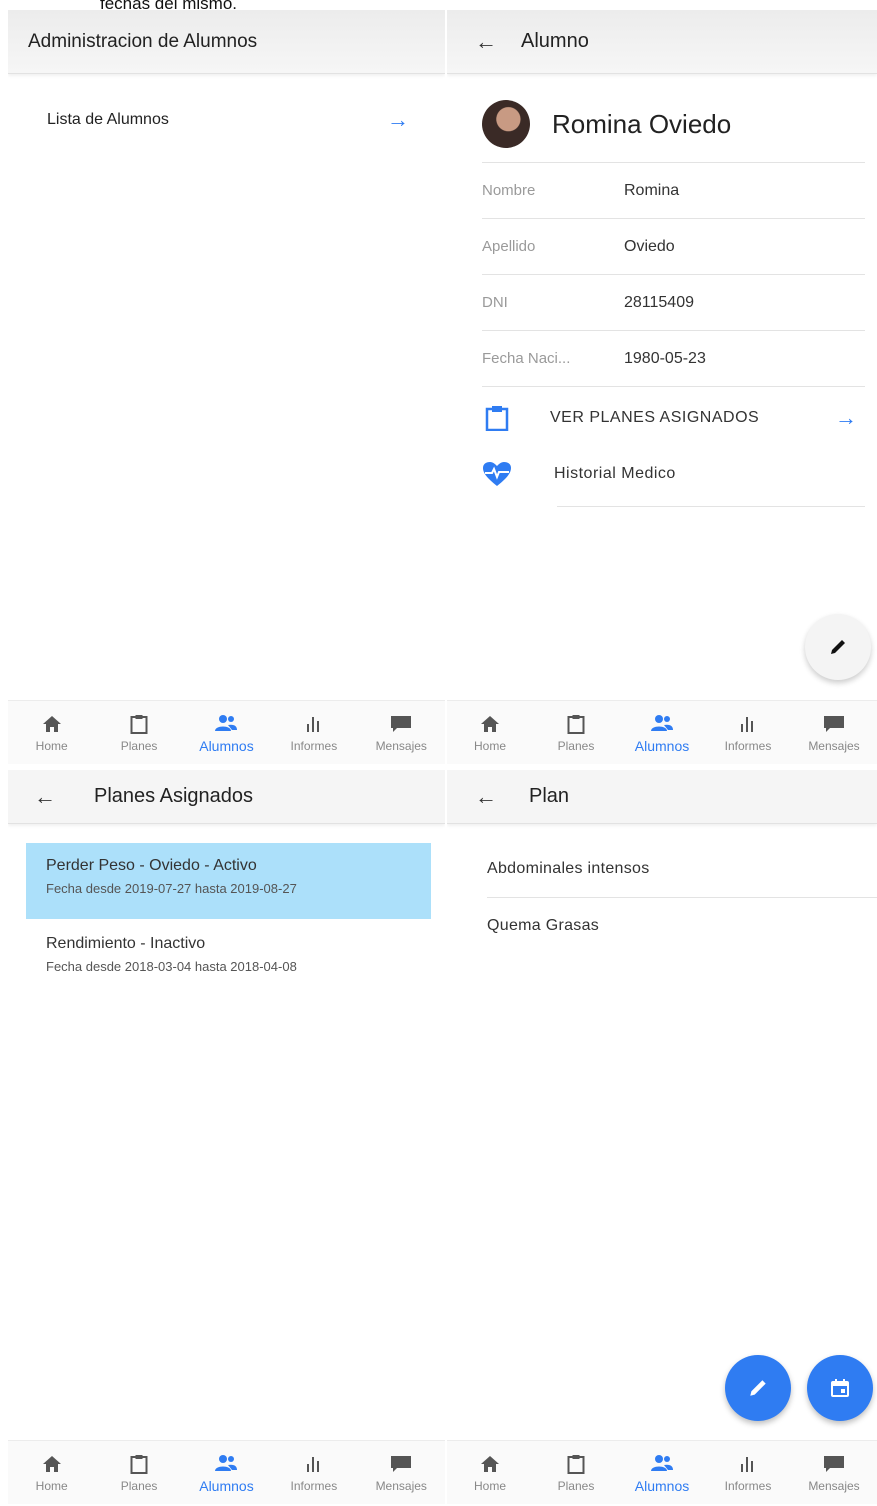  I want to click on student-header: Romina Oviedo, so click(606, 124).